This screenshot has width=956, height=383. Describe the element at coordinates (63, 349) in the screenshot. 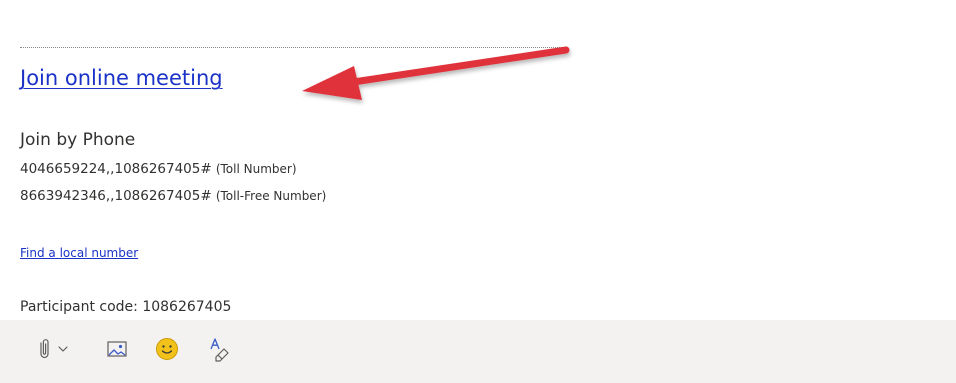

I see `chevron-down-icon` at that location.